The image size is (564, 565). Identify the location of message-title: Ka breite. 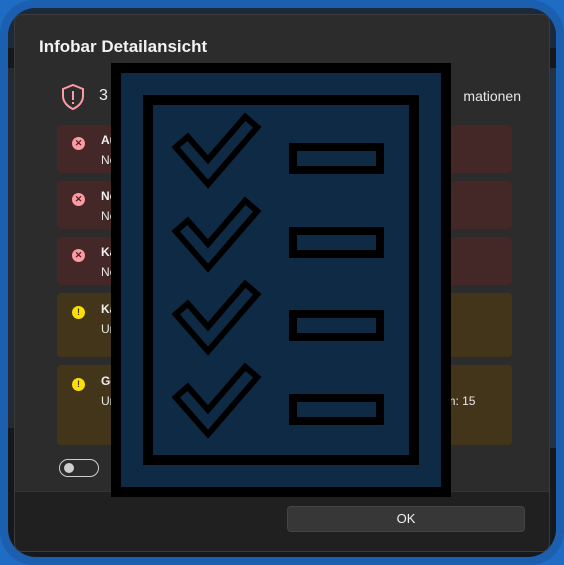
(127, 309).